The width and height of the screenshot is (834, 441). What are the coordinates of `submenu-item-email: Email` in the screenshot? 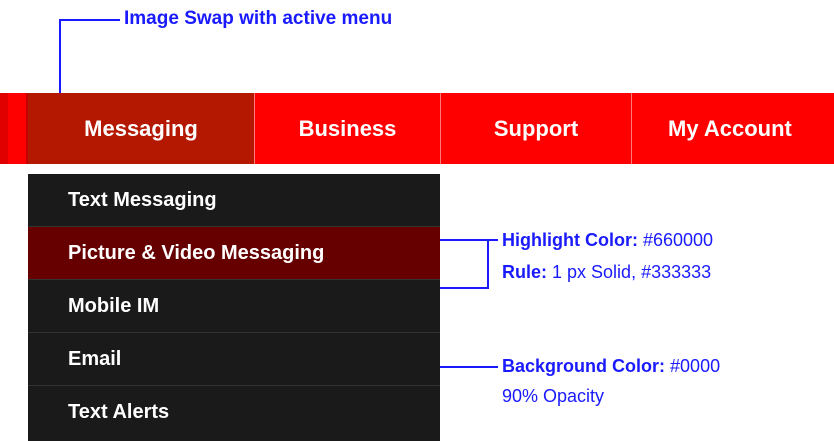 It's located at (234, 359).